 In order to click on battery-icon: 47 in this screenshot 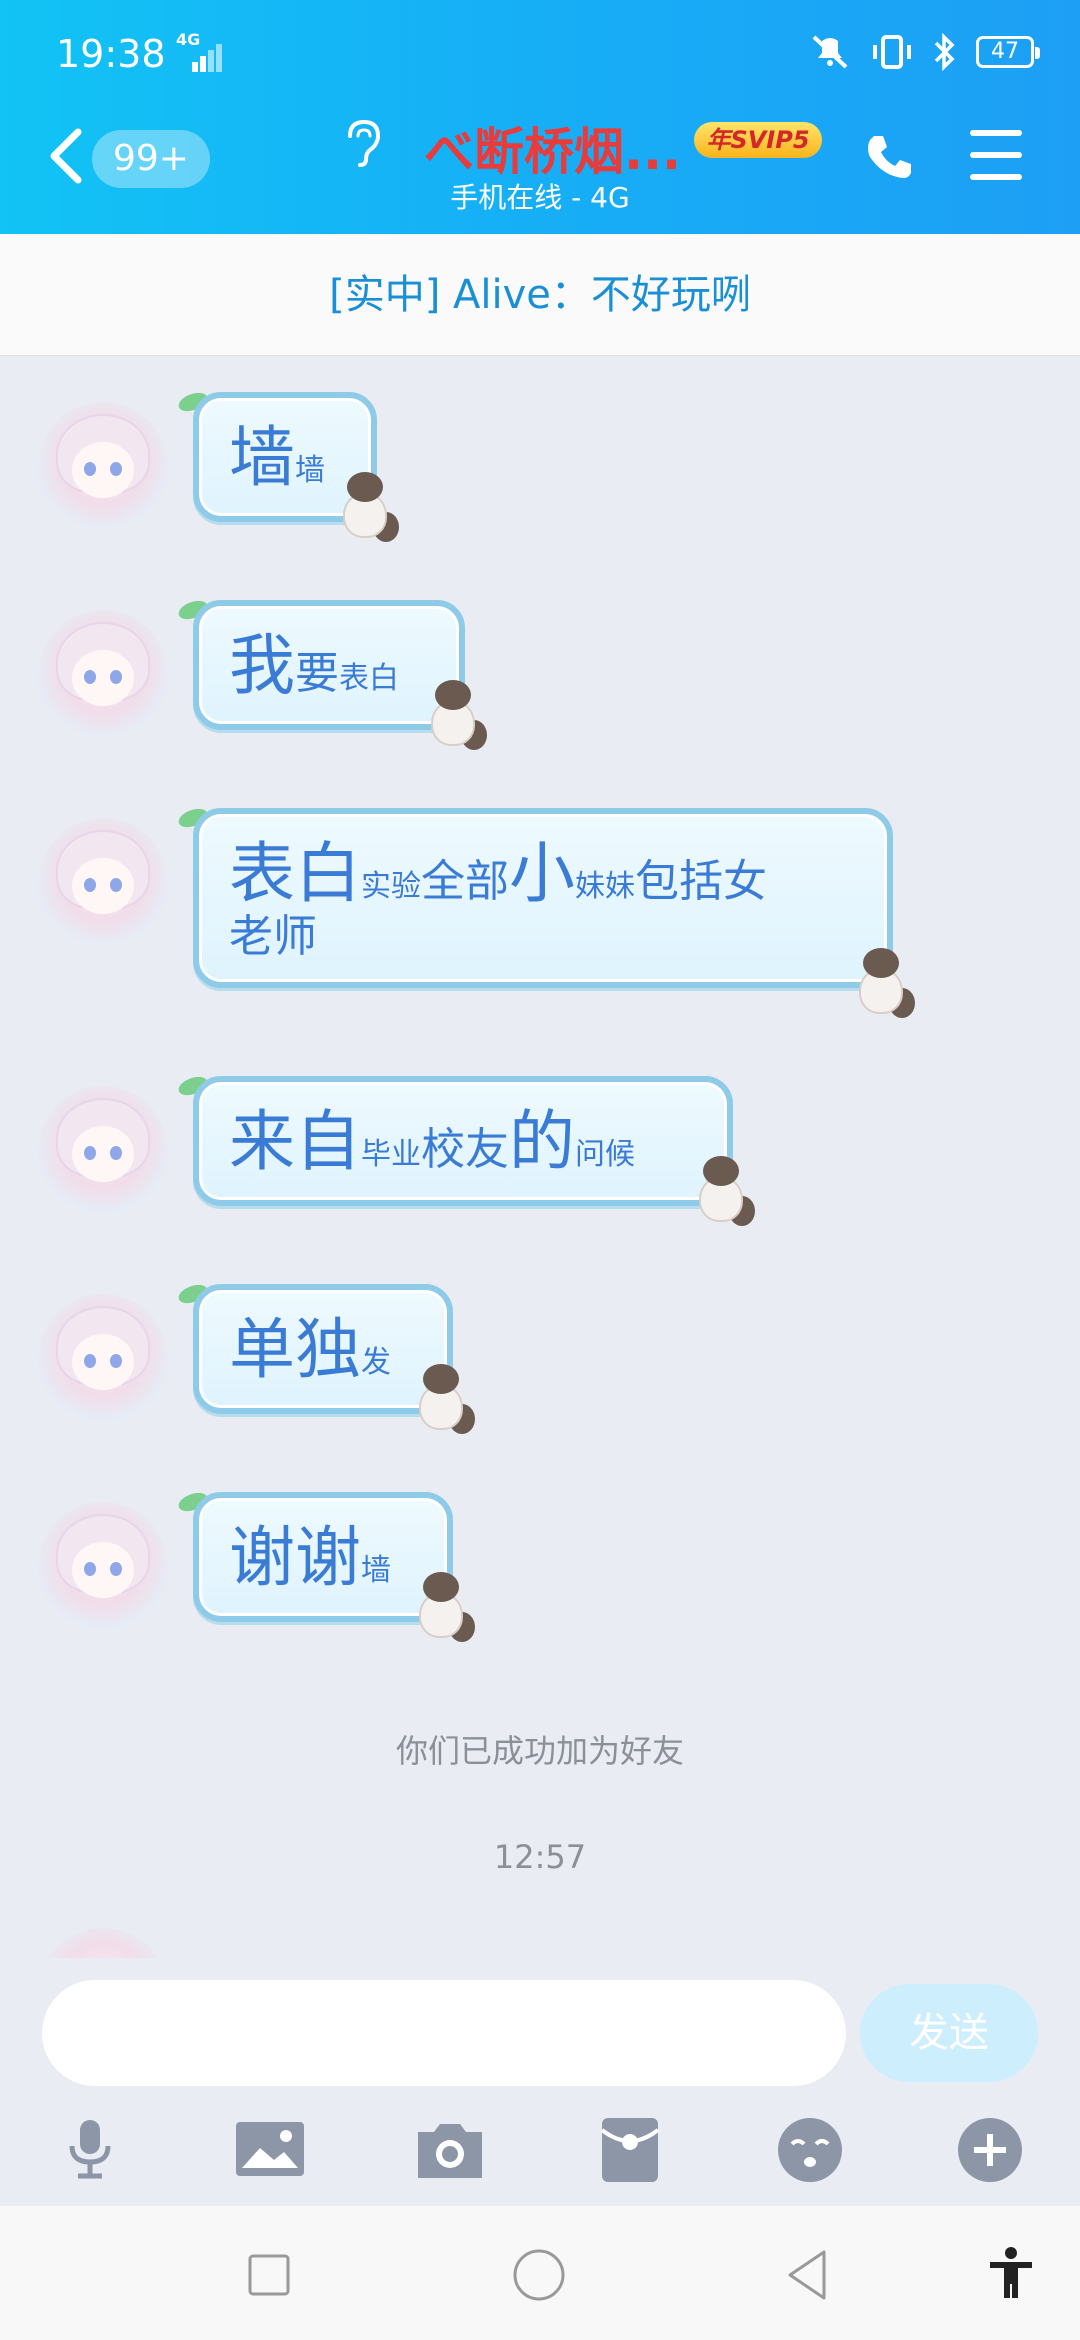, I will do `click(1008, 52)`.